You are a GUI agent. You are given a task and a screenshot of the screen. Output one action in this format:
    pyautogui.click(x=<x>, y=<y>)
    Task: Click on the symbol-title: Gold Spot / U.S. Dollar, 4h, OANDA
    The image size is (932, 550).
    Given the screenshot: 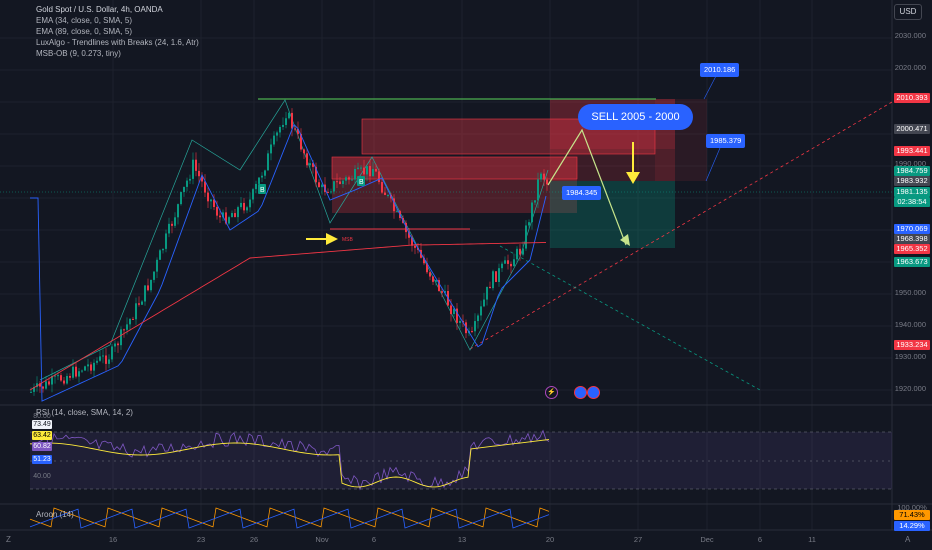 What is the action you would take?
    pyautogui.click(x=117, y=9)
    